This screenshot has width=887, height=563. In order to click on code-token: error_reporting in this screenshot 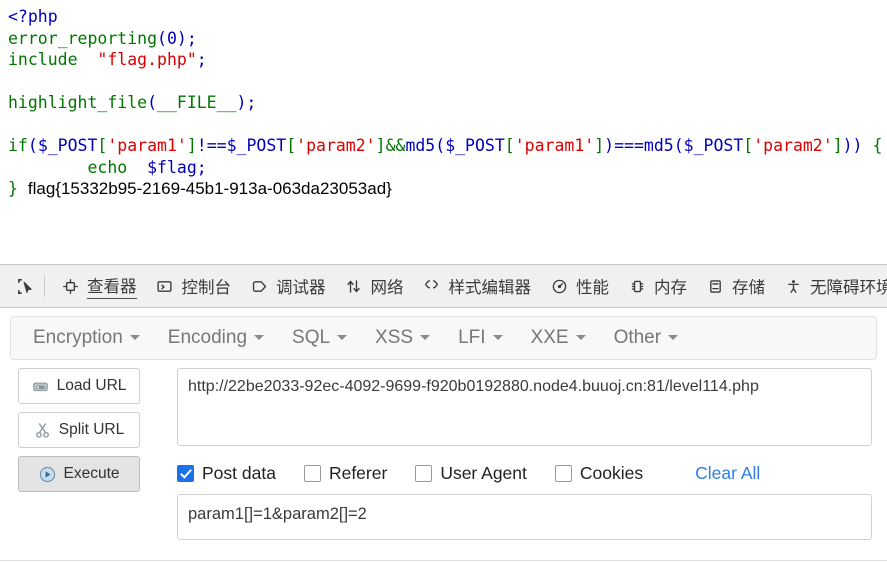, I will do `click(83, 38)`.